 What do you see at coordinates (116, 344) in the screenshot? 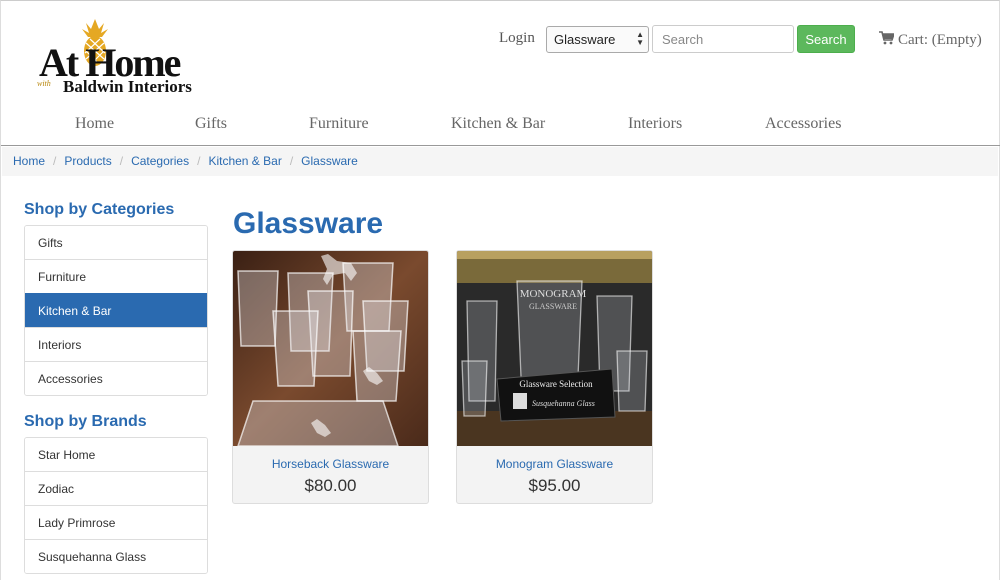
I see `category-interiors: Interiors` at bounding box center [116, 344].